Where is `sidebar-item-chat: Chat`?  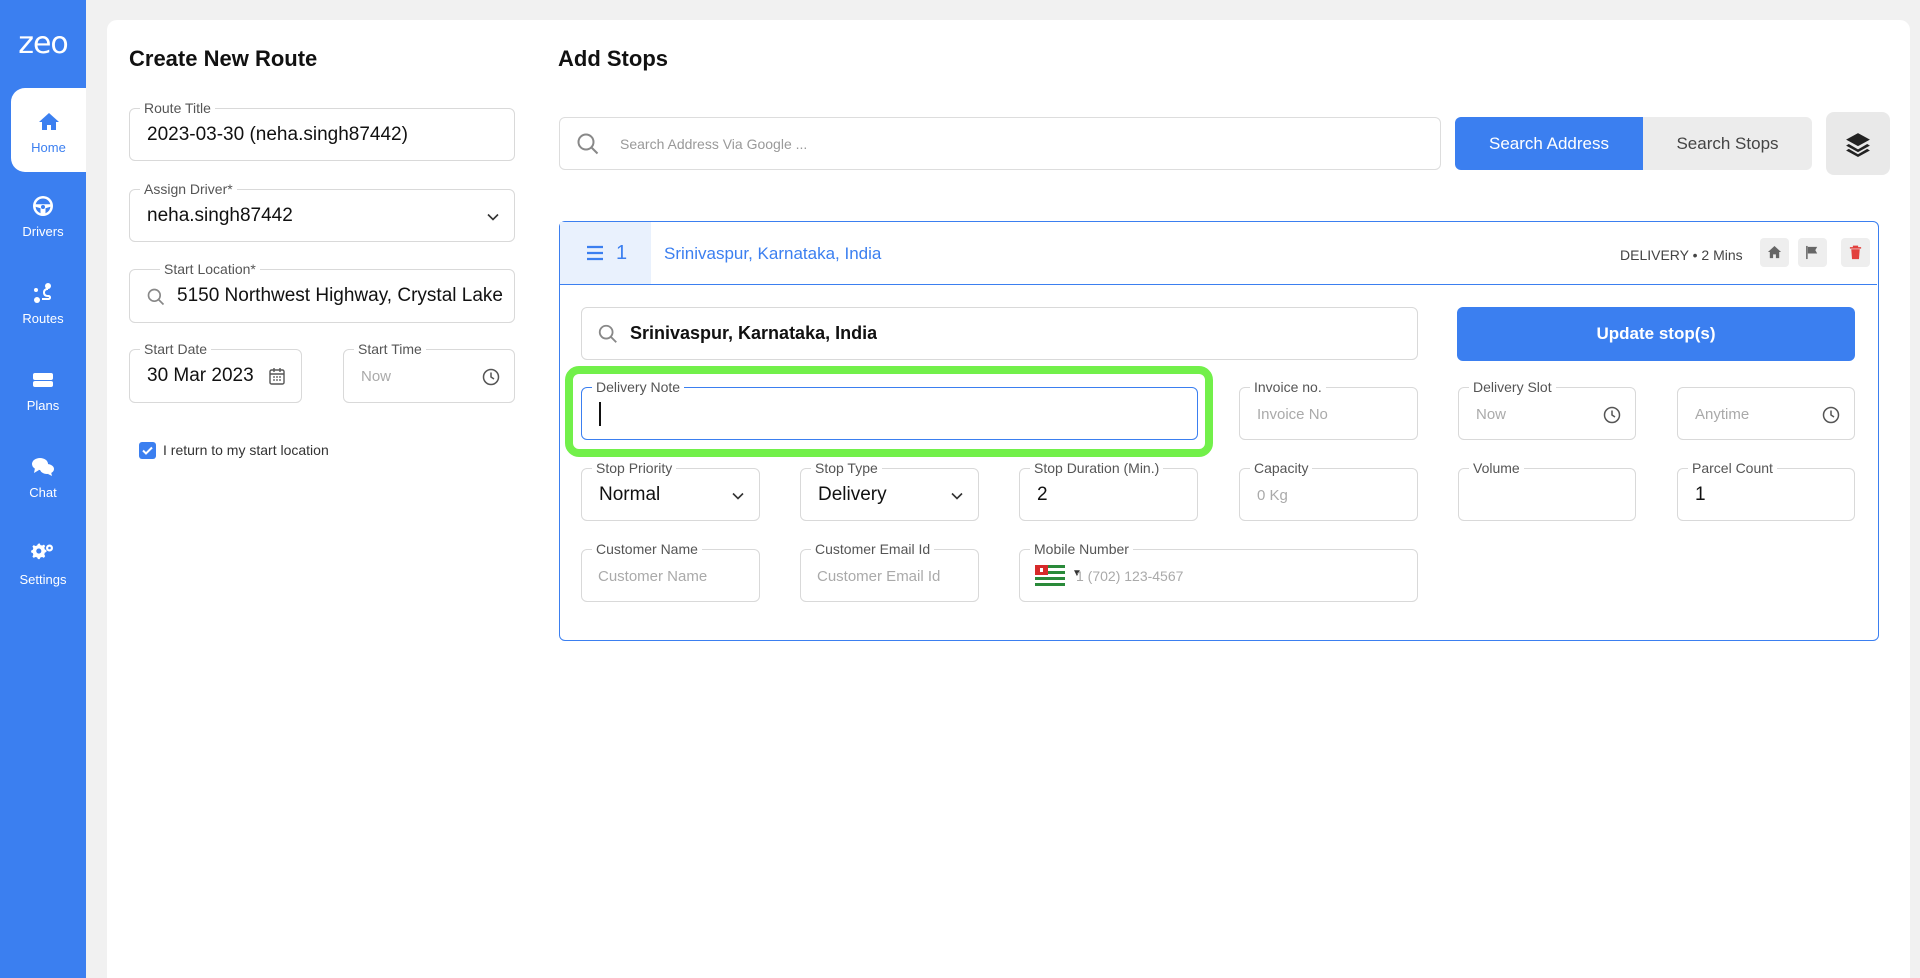 sidebar-item-chat: Chat is located at coordinates (43, 475).